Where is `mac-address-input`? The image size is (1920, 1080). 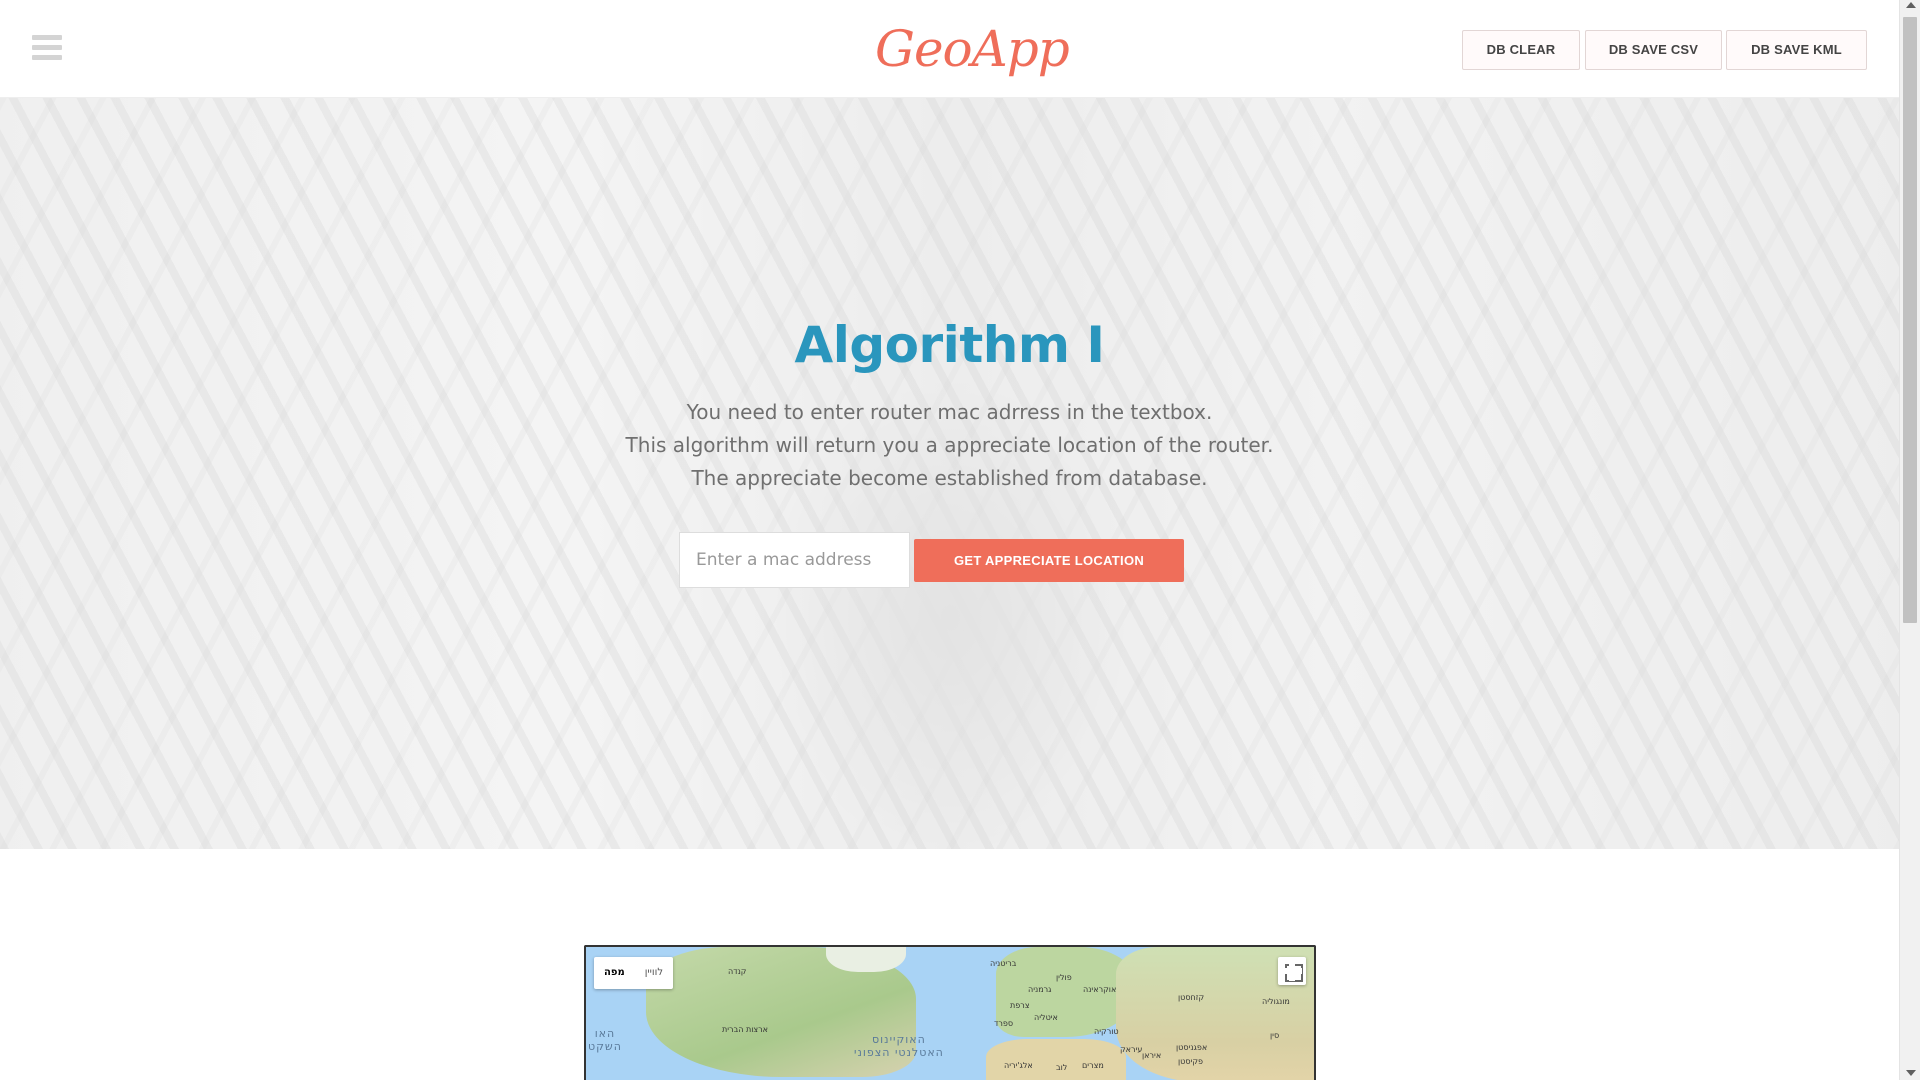
mac-address-input is located at coordinates (794, 560).